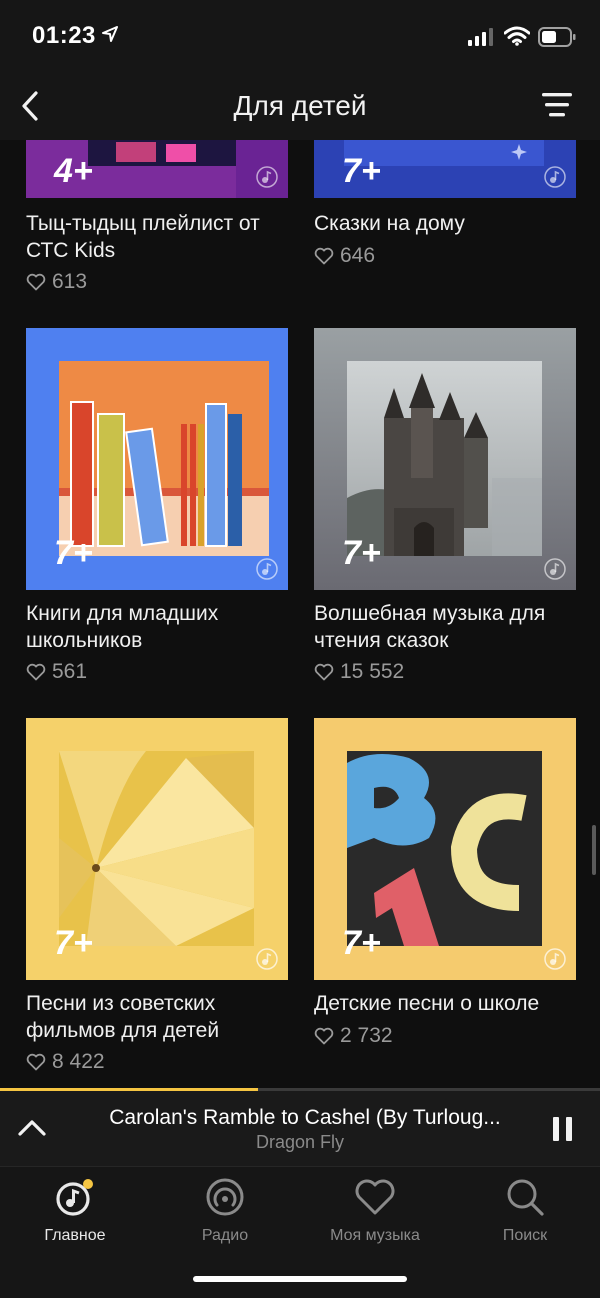 This screenshot has height=1298, width=600. I want to click on playlist-title: Книги для младших школьников, so click(166, 627).